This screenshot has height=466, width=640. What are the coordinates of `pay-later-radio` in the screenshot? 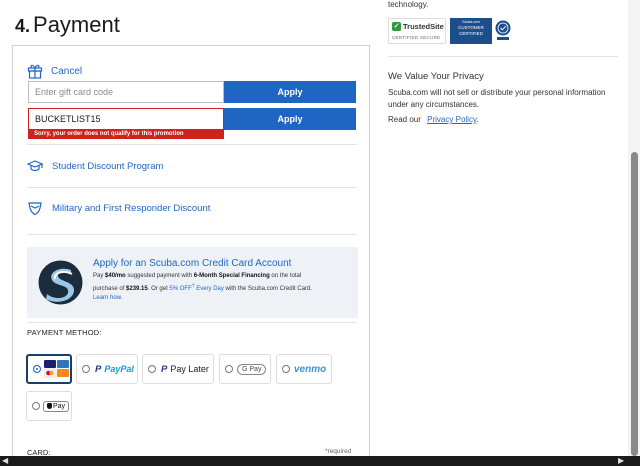 It's located at (152, 369).